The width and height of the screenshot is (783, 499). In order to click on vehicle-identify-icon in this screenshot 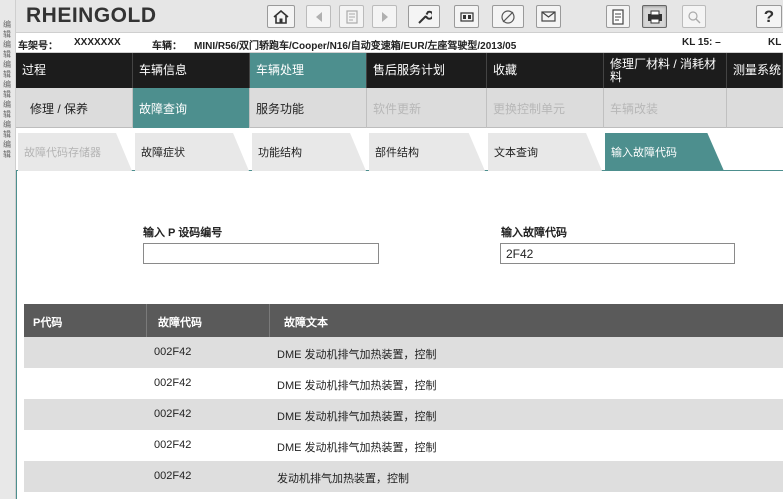, I will do `click(351, 16)`.